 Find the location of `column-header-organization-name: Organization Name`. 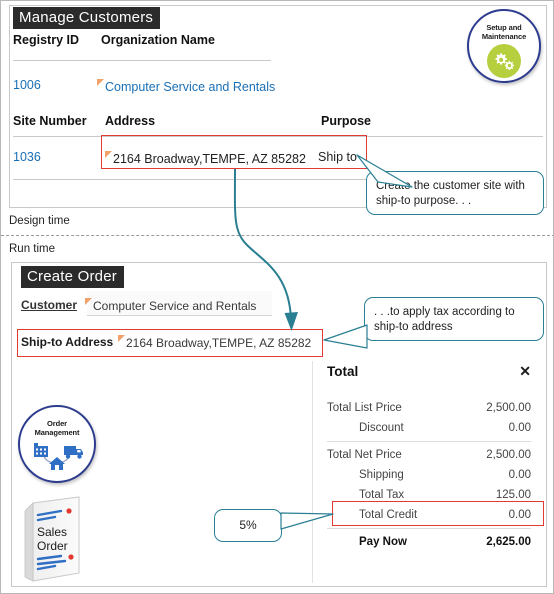

column-header-organization-name: Organization Name is located at coordinates (158, 40).